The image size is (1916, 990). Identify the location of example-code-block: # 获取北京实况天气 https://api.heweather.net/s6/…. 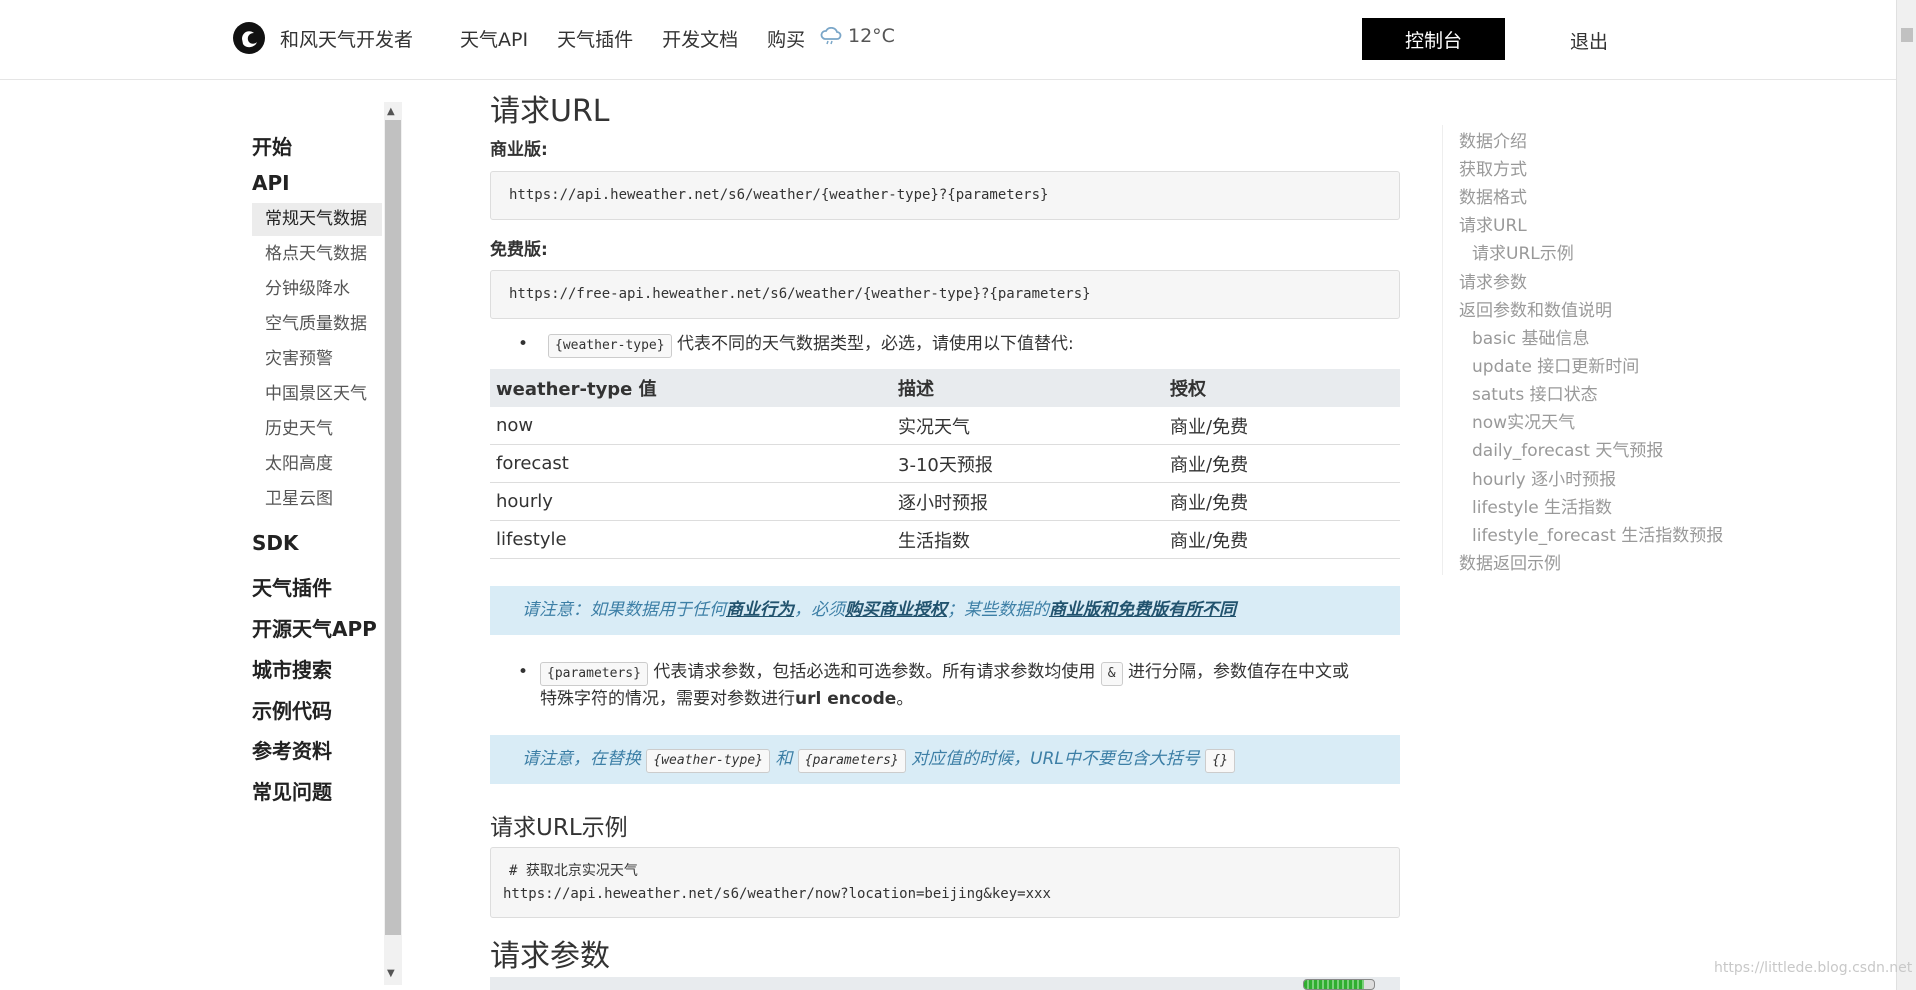
(945, 882).